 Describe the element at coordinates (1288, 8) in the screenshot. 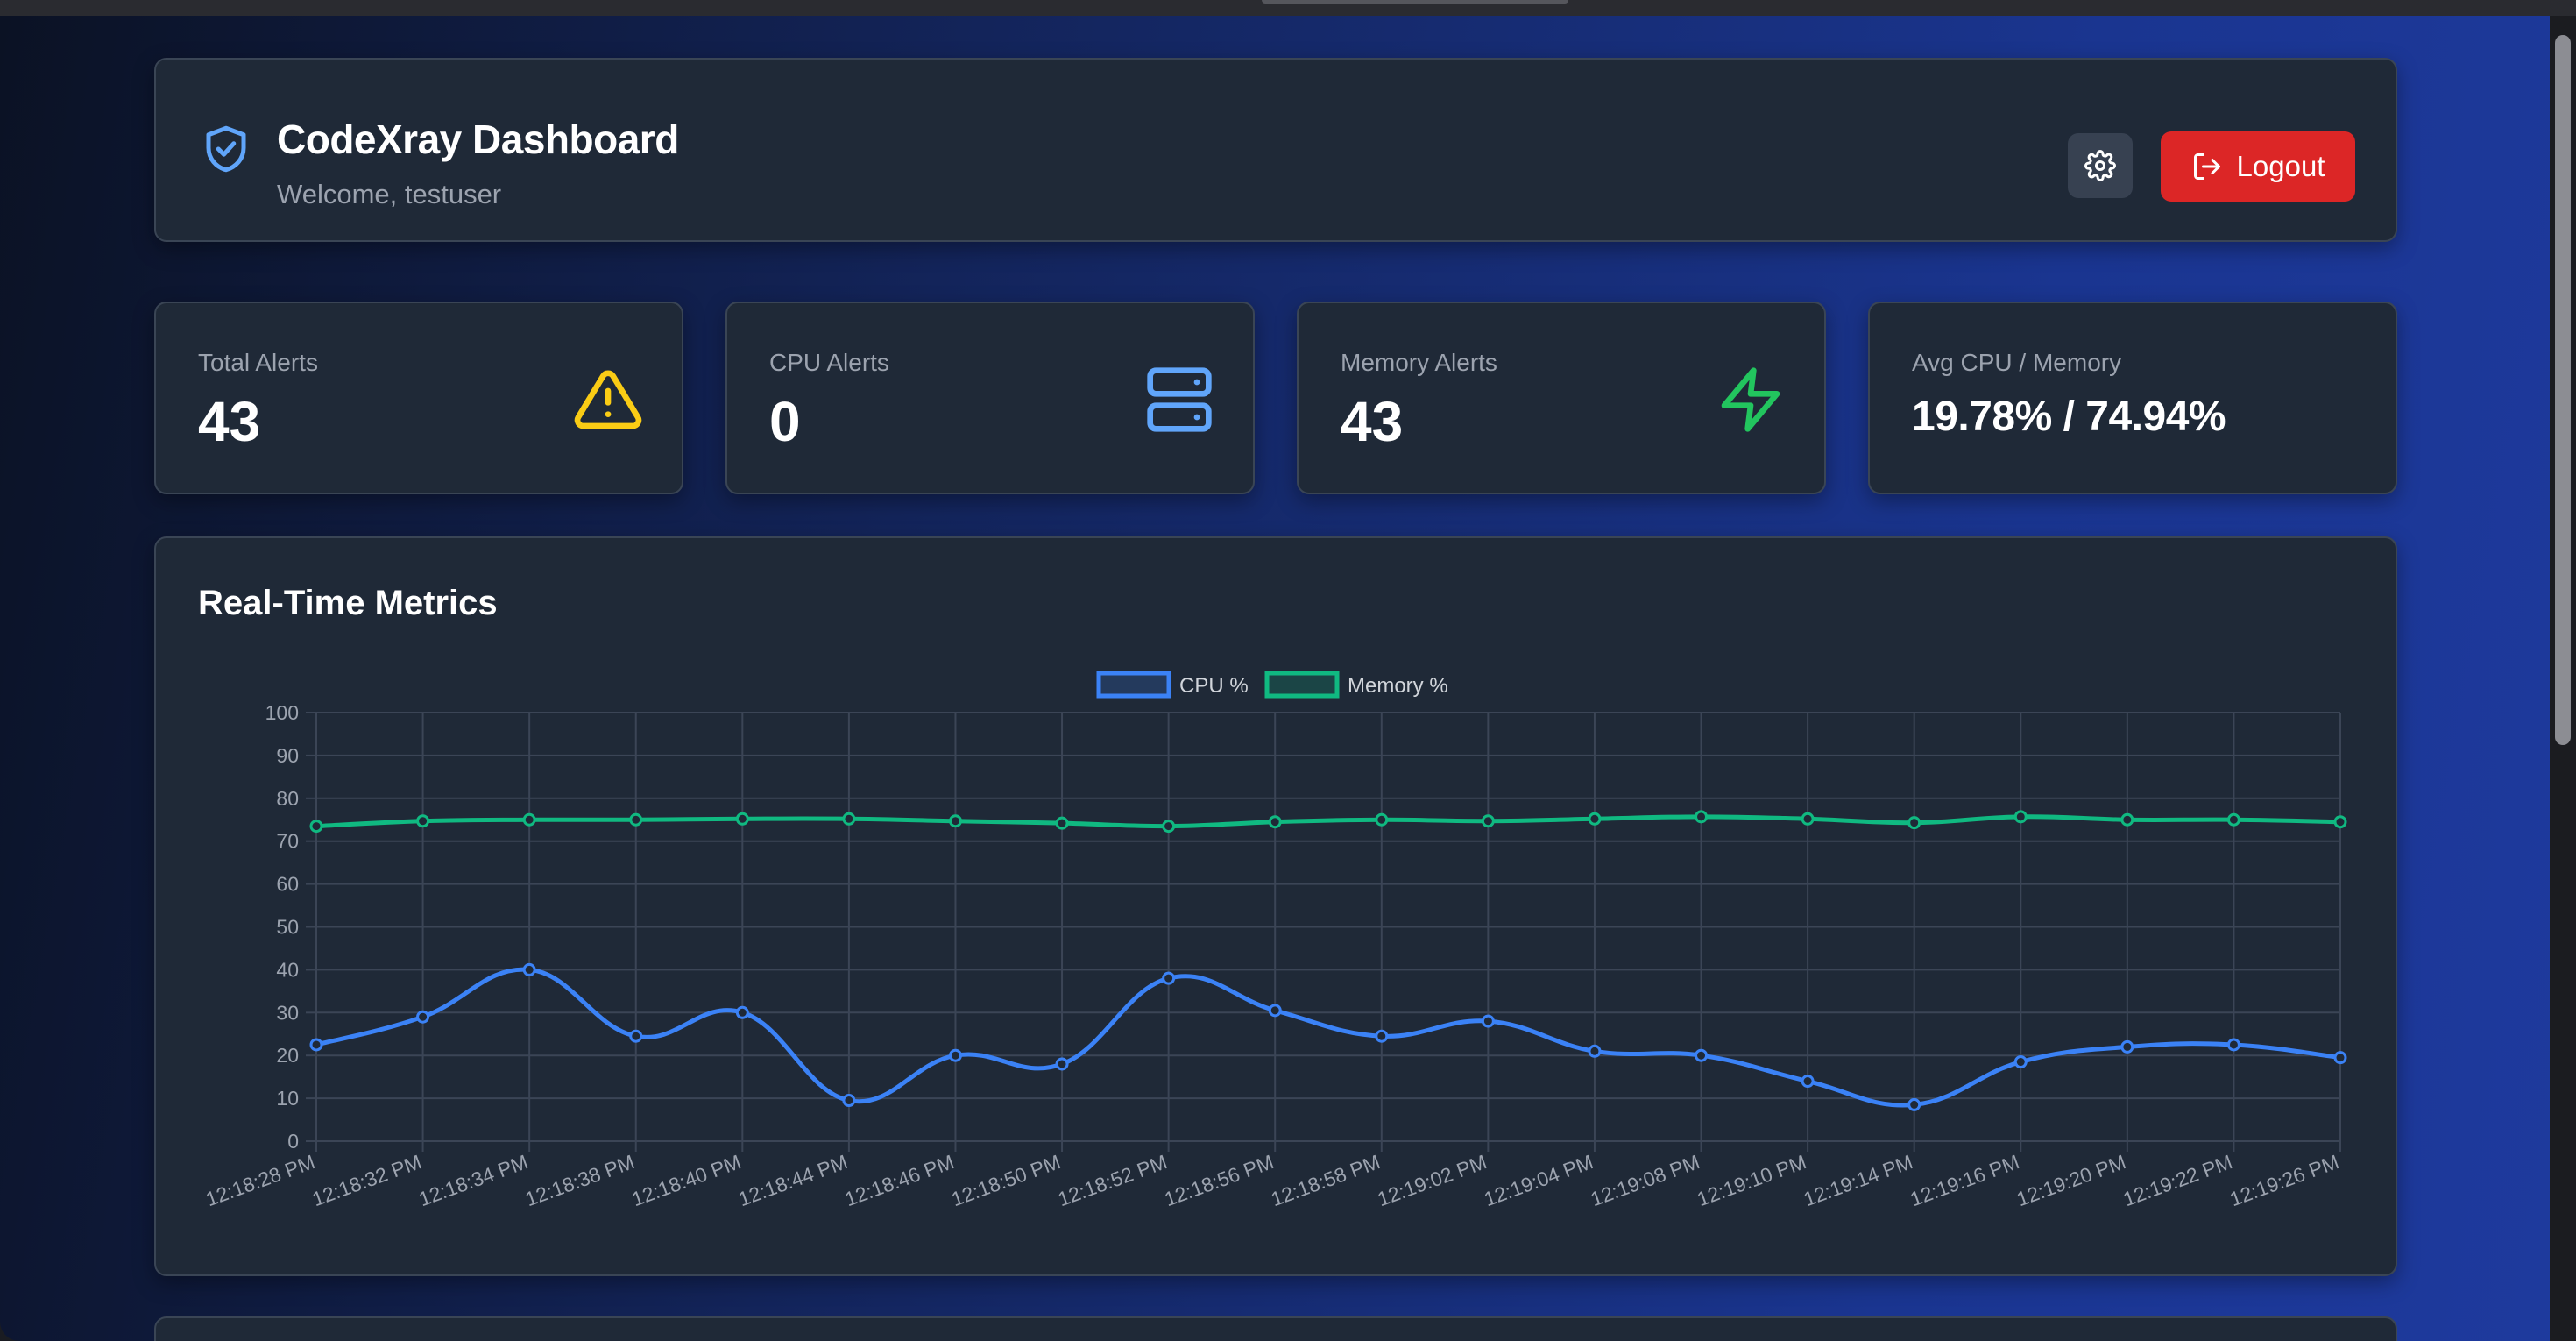

I see `window-top-bar` at that location.